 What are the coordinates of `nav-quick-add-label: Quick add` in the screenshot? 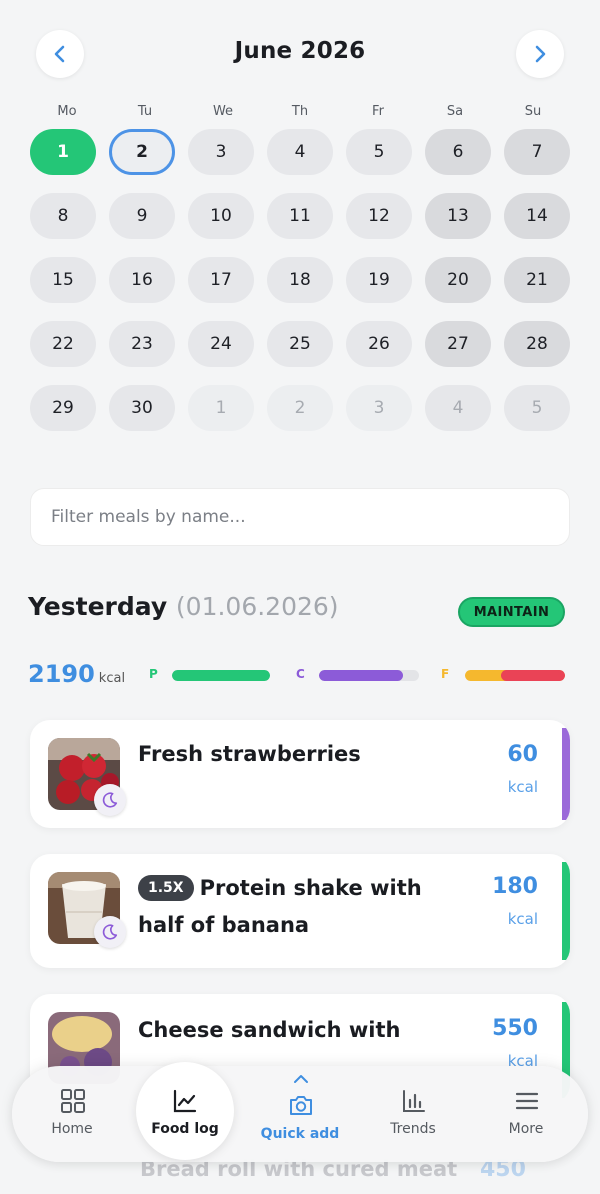 It's located at (300, 1134).